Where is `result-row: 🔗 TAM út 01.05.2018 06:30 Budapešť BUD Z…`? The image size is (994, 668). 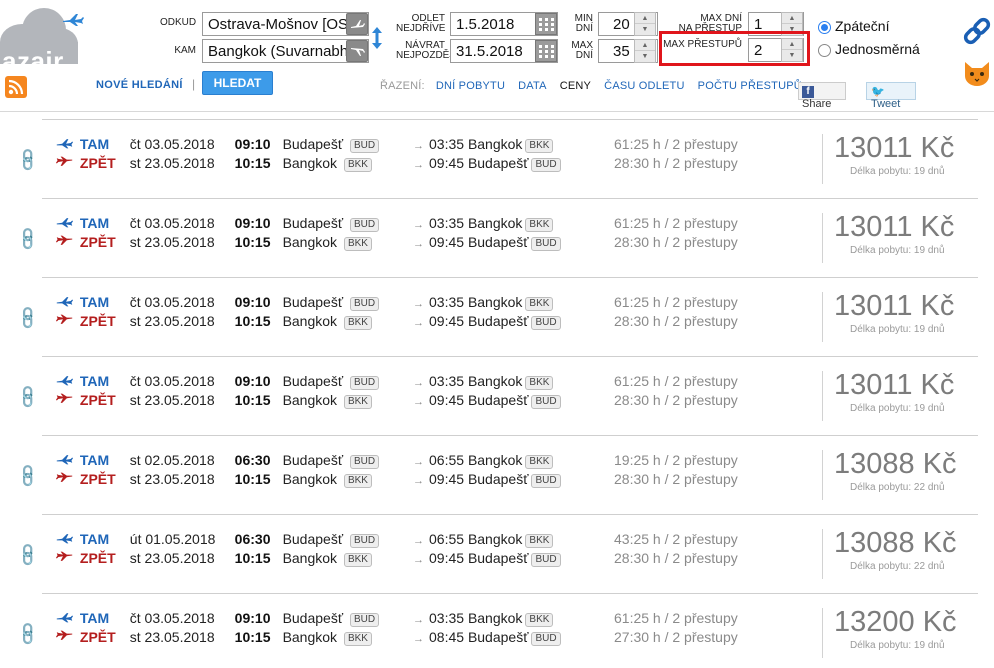
result-row: 🔗 TAM út 01.05.2018 06:30 Budapešť BUD Z… is located at coordinates (497, 546).